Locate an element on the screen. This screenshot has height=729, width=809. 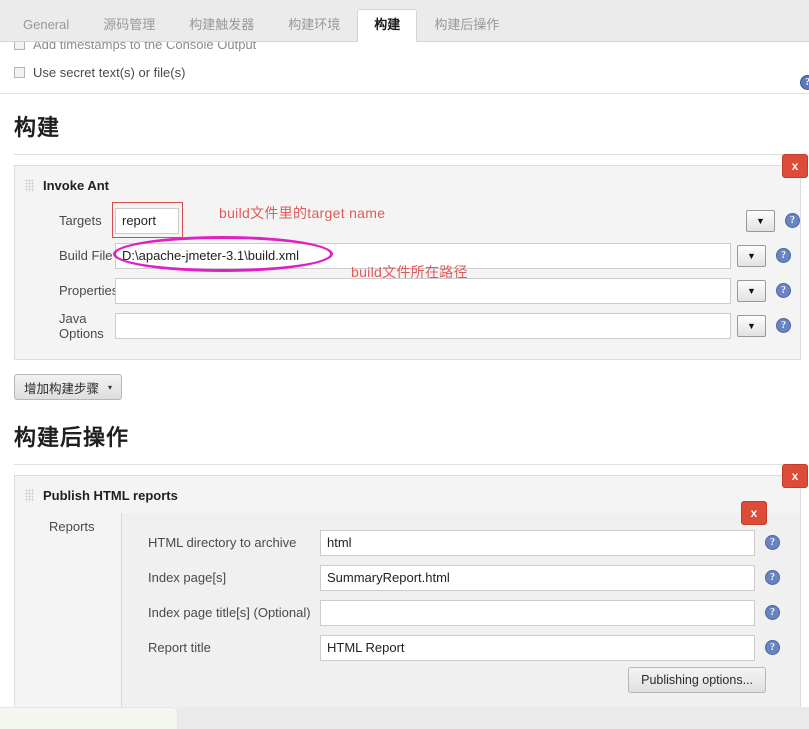
tab-source-code-management: 源码管理 is located at coordinates (129, 25).